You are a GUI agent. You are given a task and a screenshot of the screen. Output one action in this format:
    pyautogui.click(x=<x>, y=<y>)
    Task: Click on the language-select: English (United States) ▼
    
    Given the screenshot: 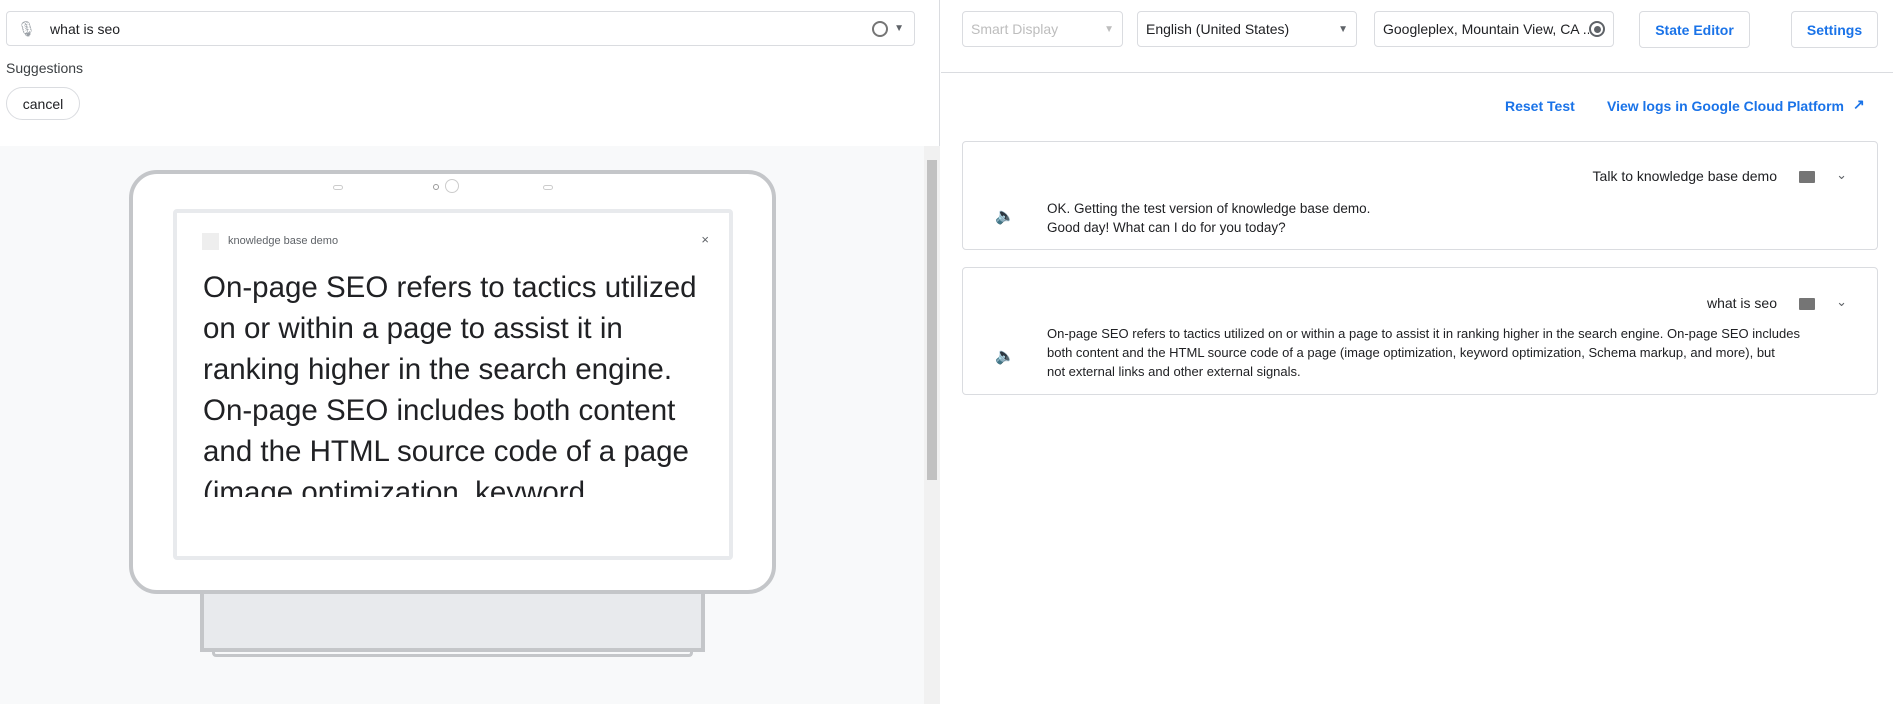 What is the action you would take?
    pyautogui.click(x=1247, y=29)
    